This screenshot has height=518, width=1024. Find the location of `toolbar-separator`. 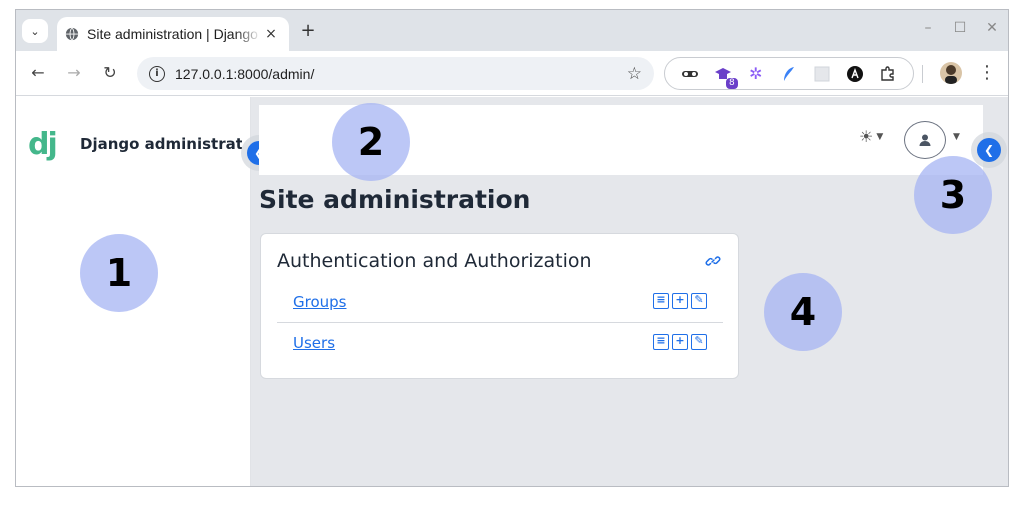

toolbar-separator is located at coordinates (922, 74).